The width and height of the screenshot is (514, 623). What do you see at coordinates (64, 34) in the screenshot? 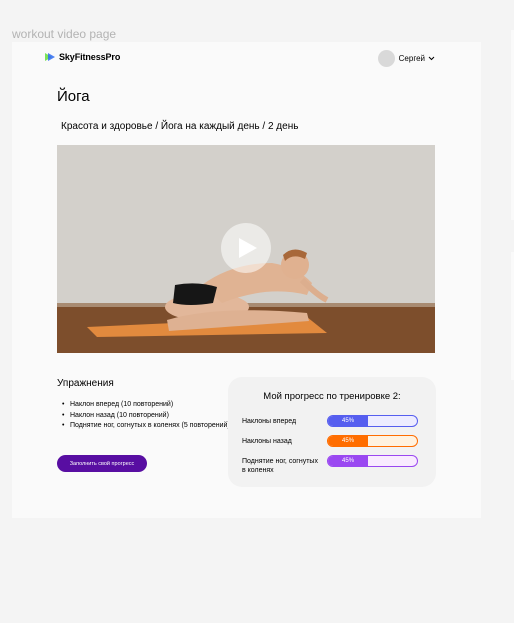
I see `canvas-frame-label: workout video page` at bounding box center [64, 34].